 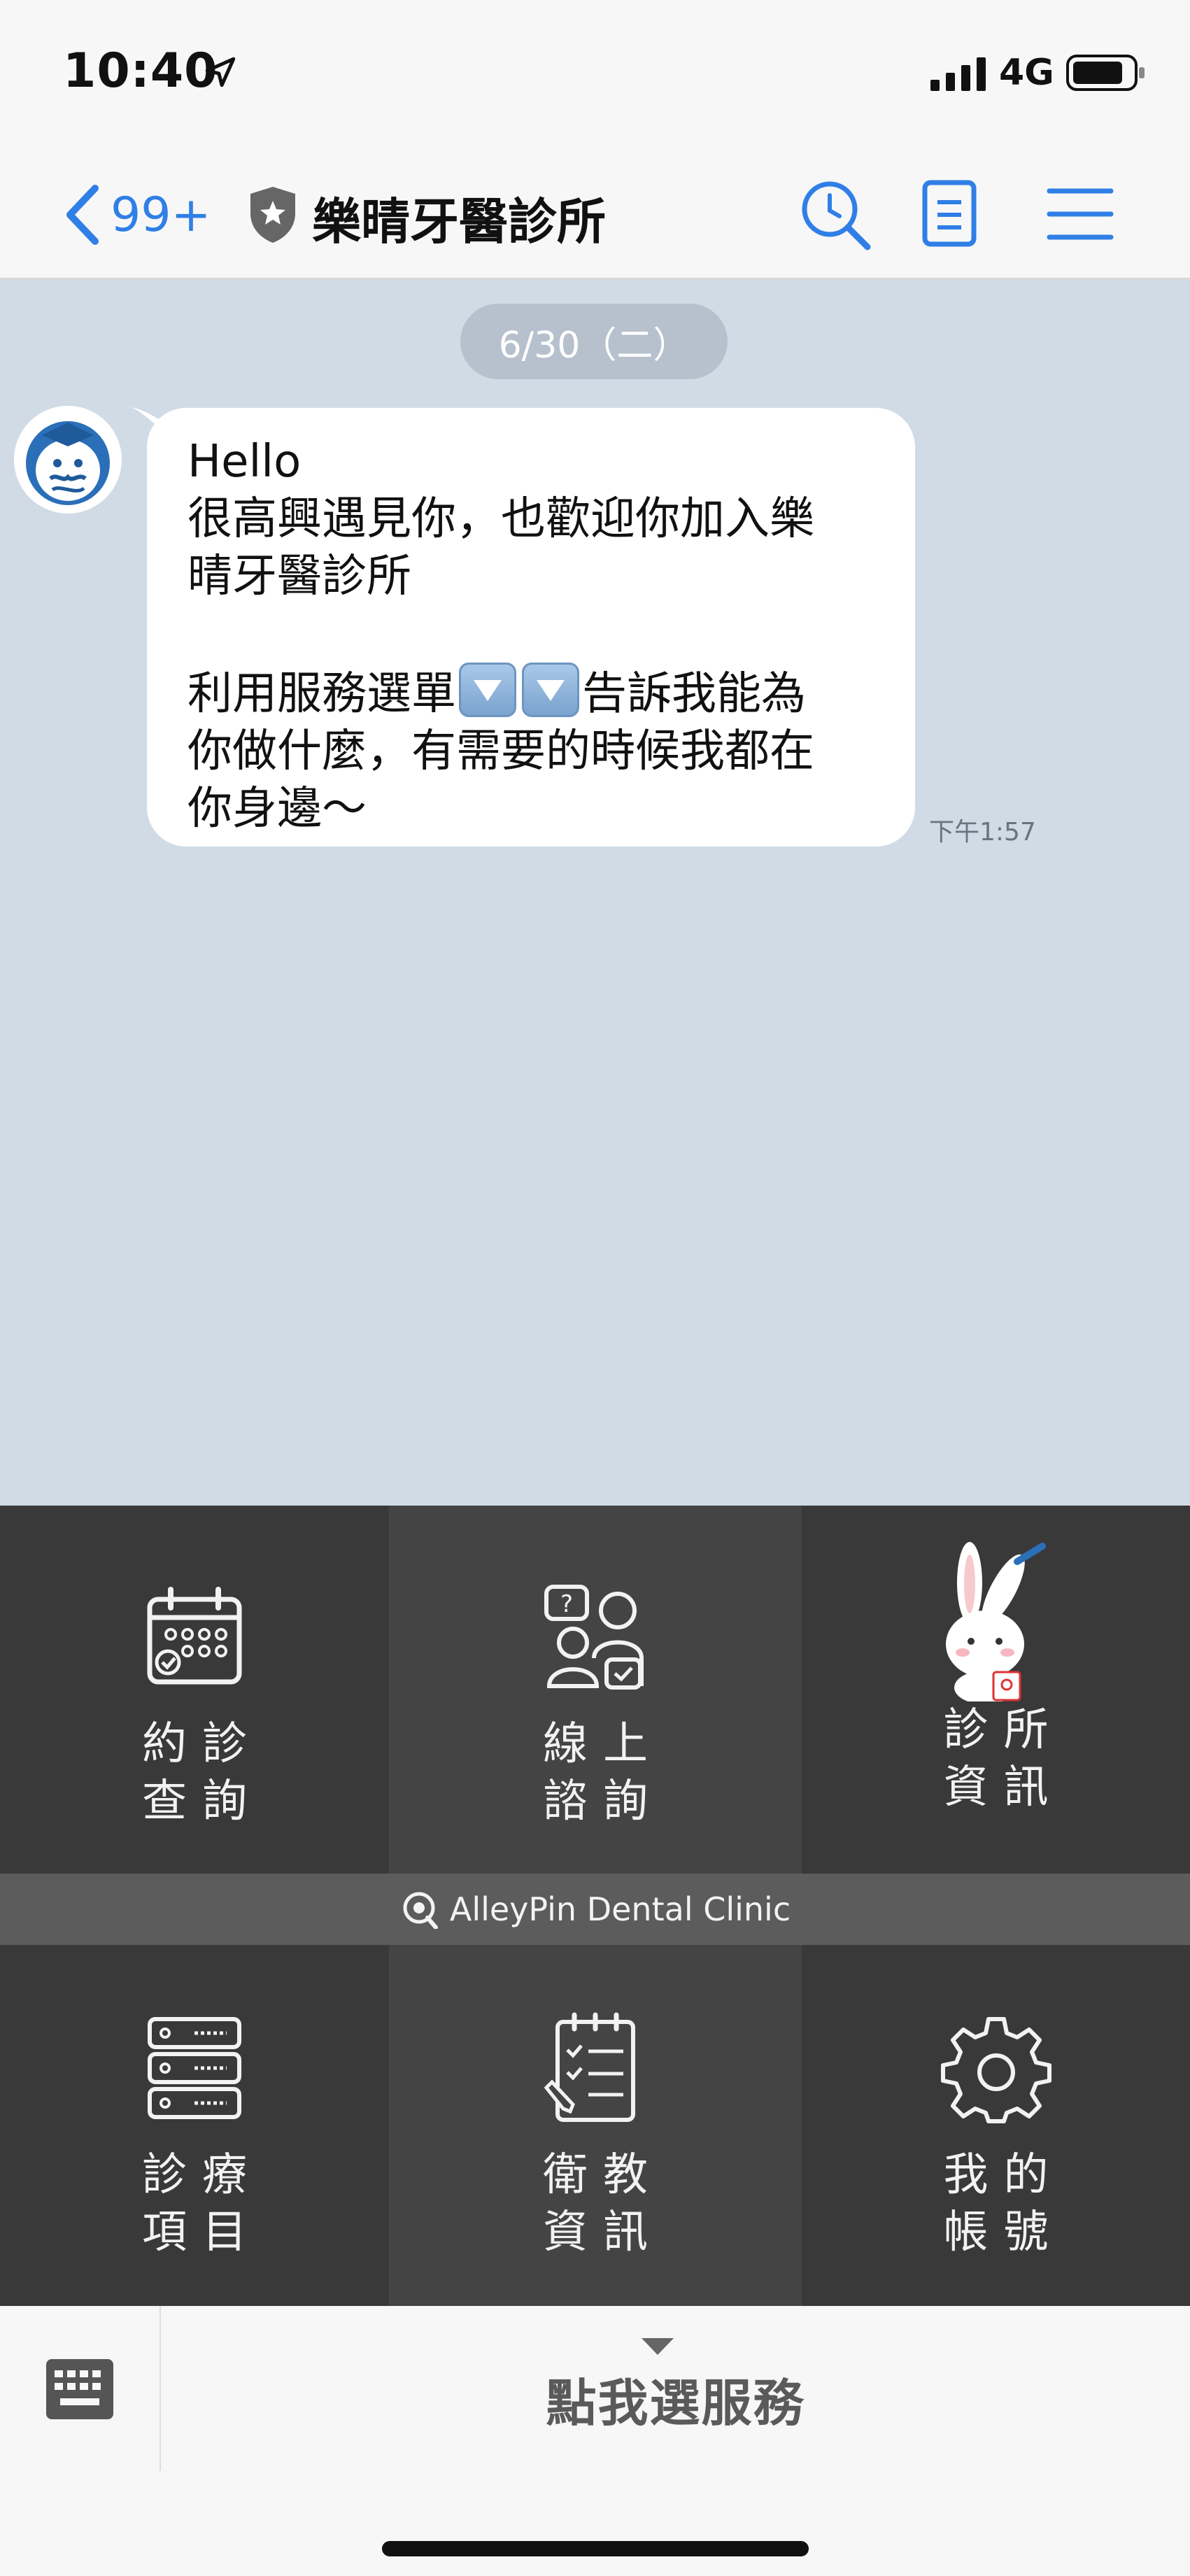 I want to click on menu-tile-appointment: 約診 查詢, so click(x=194, y=1690).